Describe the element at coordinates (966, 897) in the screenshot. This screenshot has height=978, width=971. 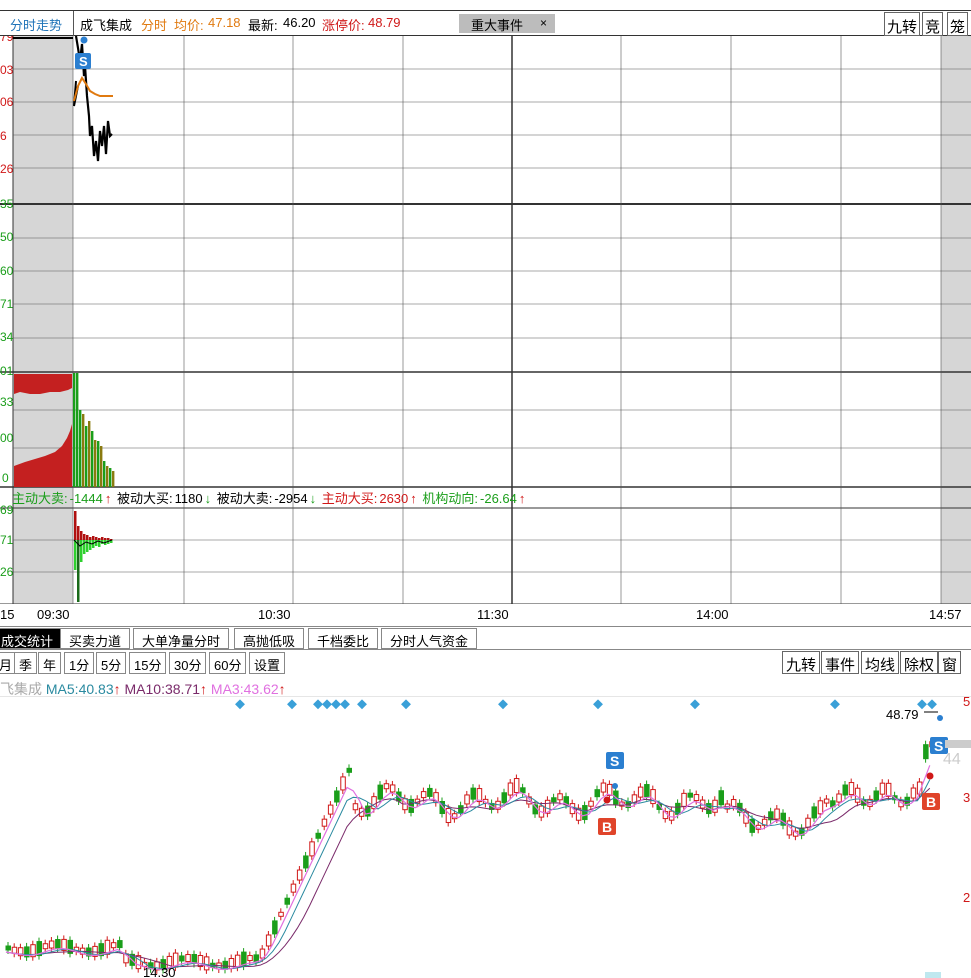
I see `right-axis-label: 2` at that location.